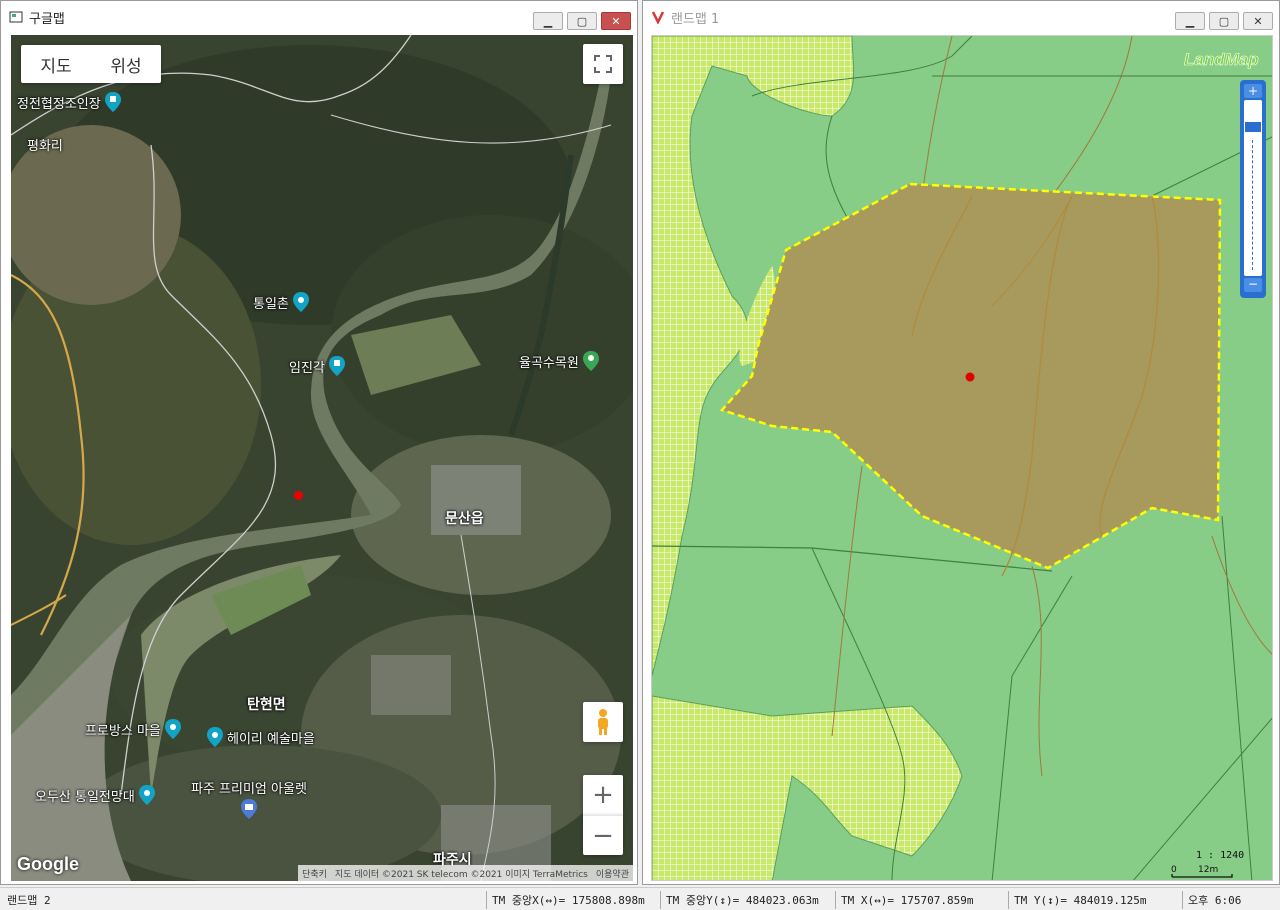 Image resolution: width=1280 pixels, height=910 pixels. I want to click on zoom-track, so click(1253, 188).